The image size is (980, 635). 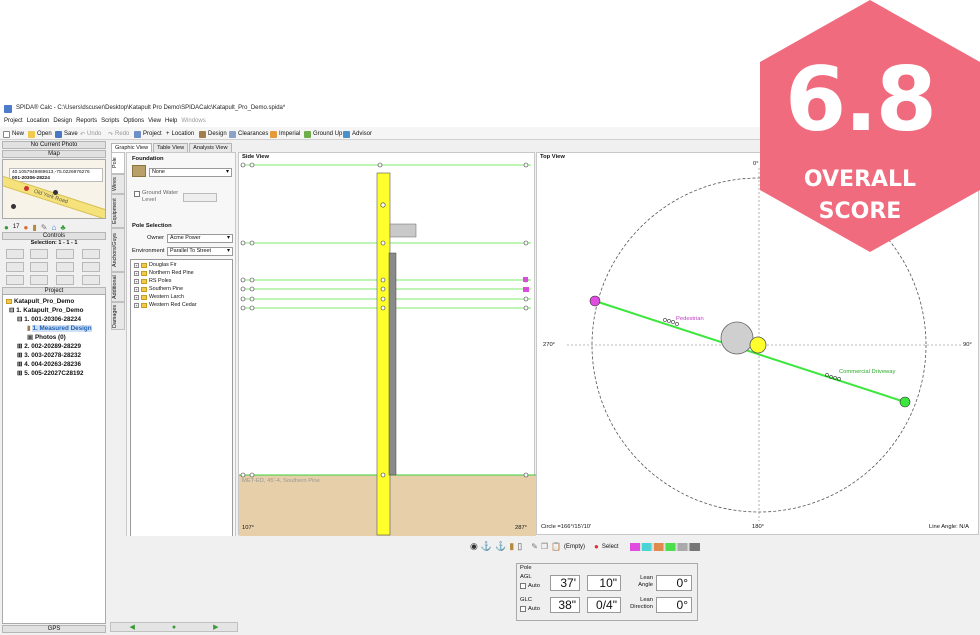 What do you see at coordinates (604, 605) in the screenshot?
I see `glc-inches-input: 0/4"` at bounding box center [604, 605].